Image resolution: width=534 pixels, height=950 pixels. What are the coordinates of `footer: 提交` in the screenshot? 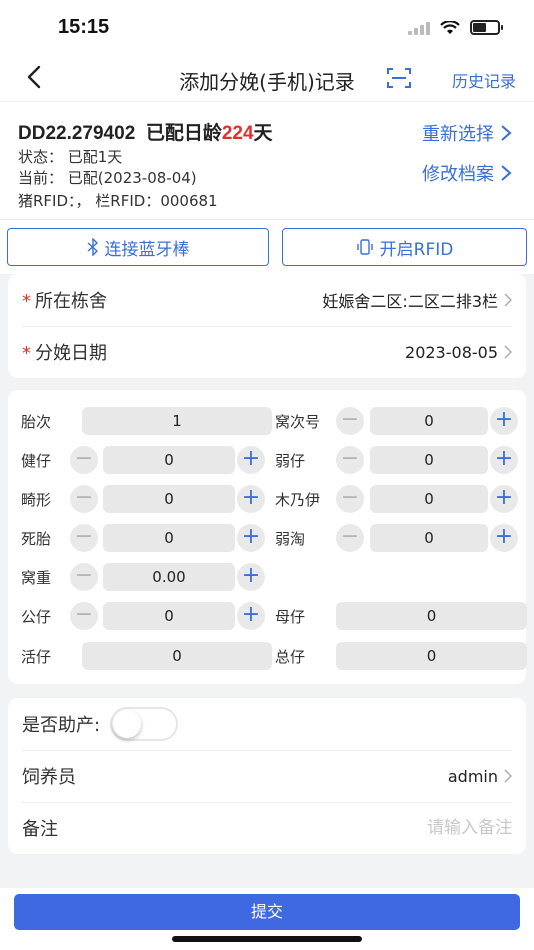 It's located at (267, 919).